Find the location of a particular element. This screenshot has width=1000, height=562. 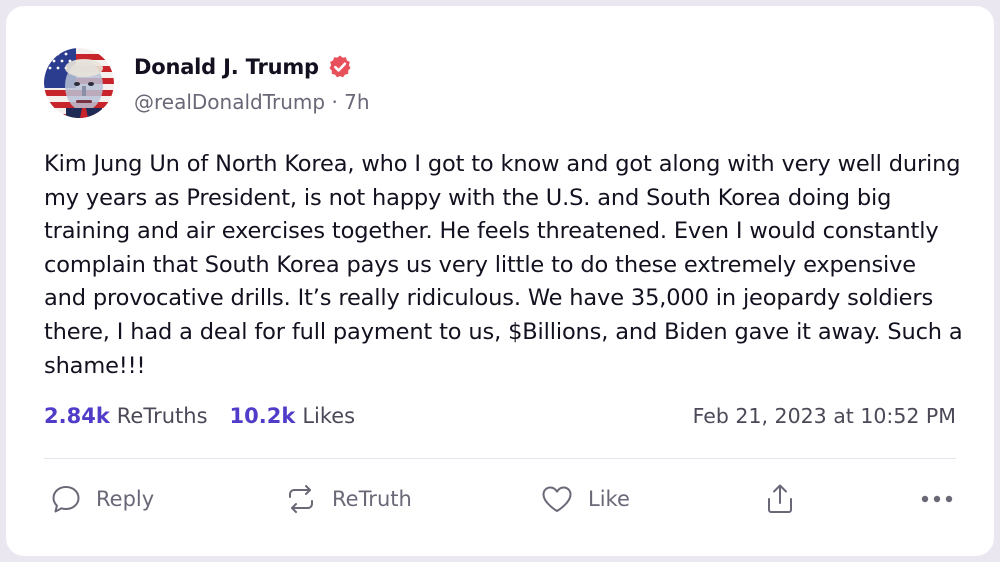

author-handle: @realDonaldTrump is located at coordinates (229, 102).